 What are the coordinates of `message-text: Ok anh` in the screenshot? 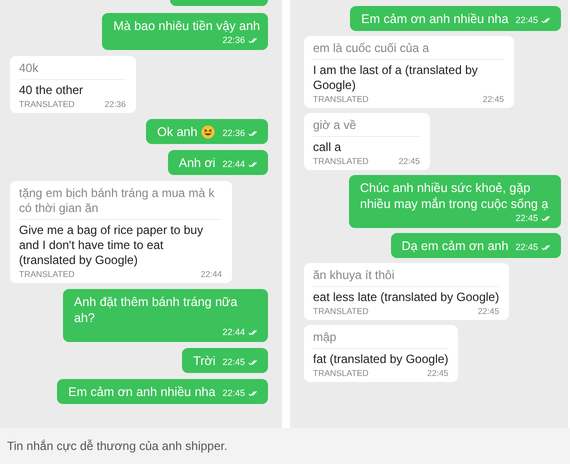 It's located at (177, 132).